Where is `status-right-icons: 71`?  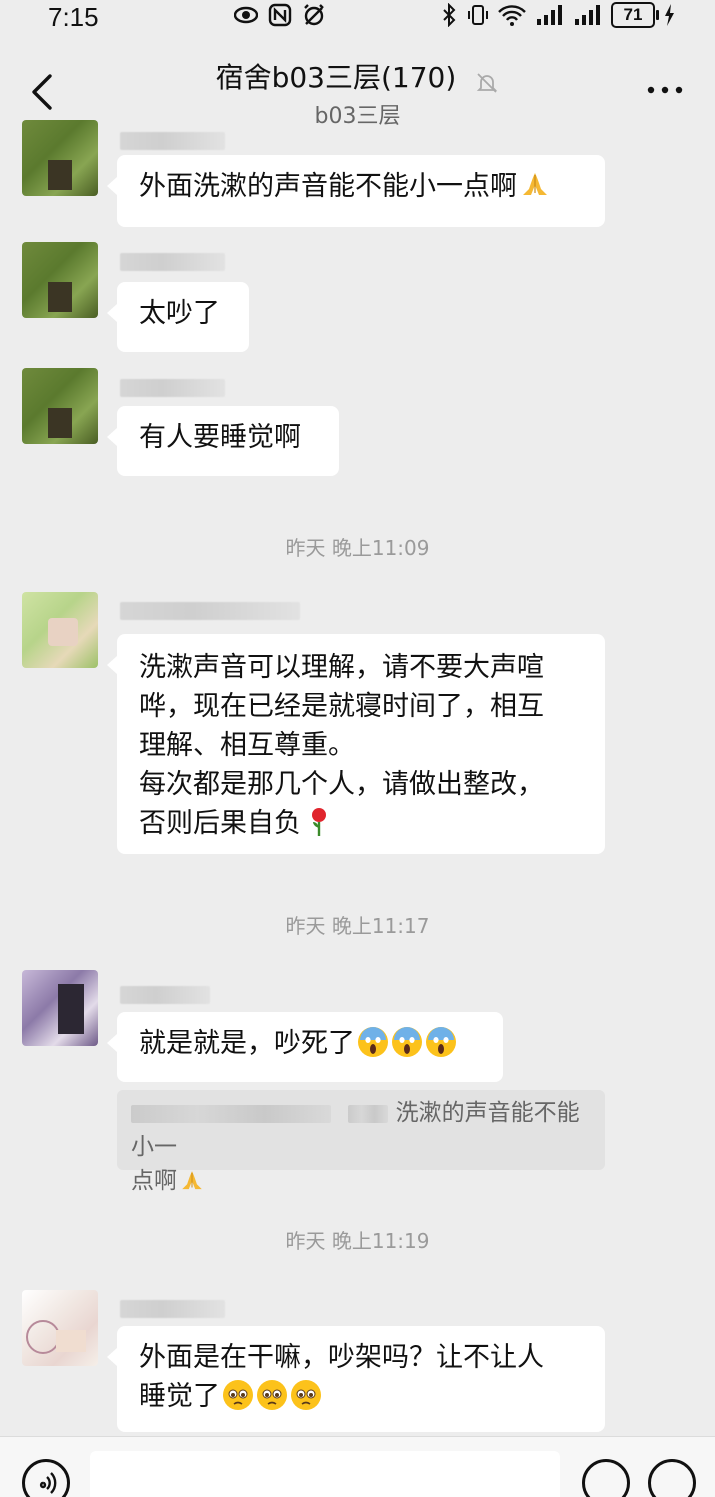 status-right-icons: 71 is located at coordinates (558, 15).